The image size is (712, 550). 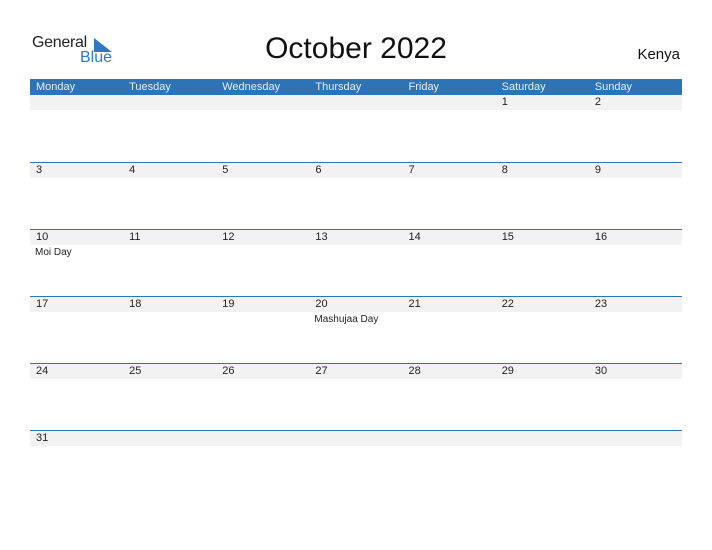 I want to click on week-row: 24 25 26 27 28 29 30, so click(x=356, y=396).